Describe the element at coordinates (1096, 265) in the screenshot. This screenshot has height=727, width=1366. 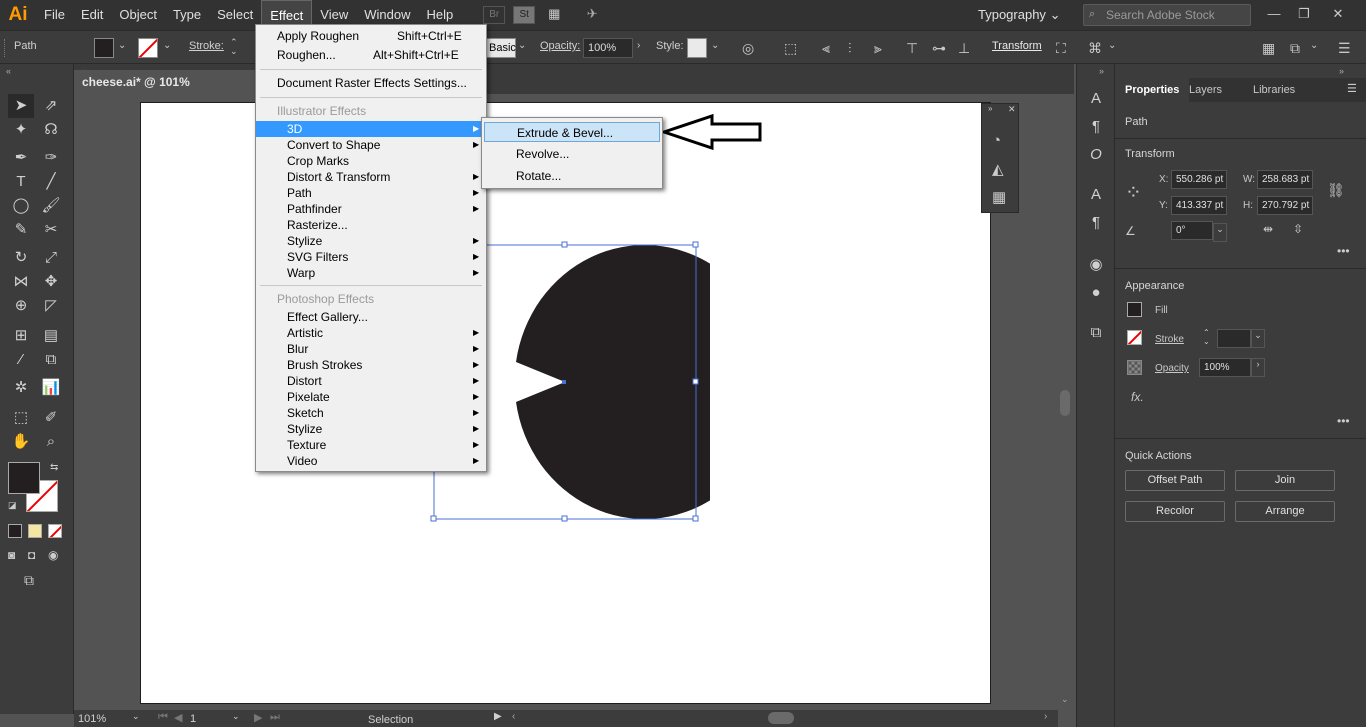
I see `appearance-panel-icon: ◉` at that location.